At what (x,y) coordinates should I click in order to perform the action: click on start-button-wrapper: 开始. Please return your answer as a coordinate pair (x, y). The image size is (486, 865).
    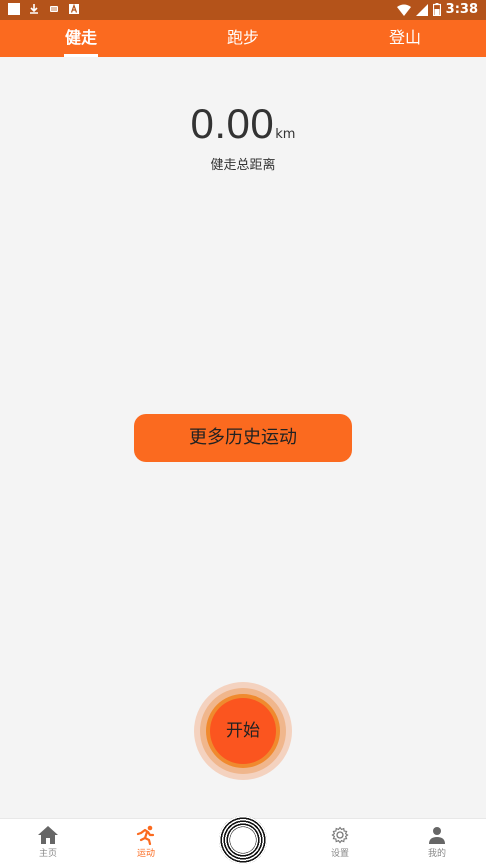
    Looking at the image, I should click on (243, 731).